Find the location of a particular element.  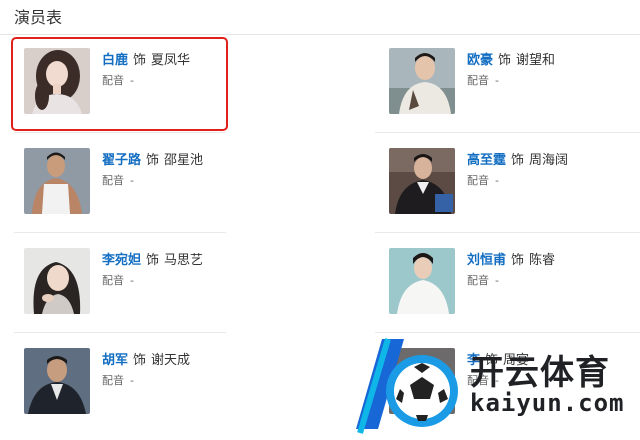

watermark: 开云体育 kaiyun.com is located at coordinates (496, 384).